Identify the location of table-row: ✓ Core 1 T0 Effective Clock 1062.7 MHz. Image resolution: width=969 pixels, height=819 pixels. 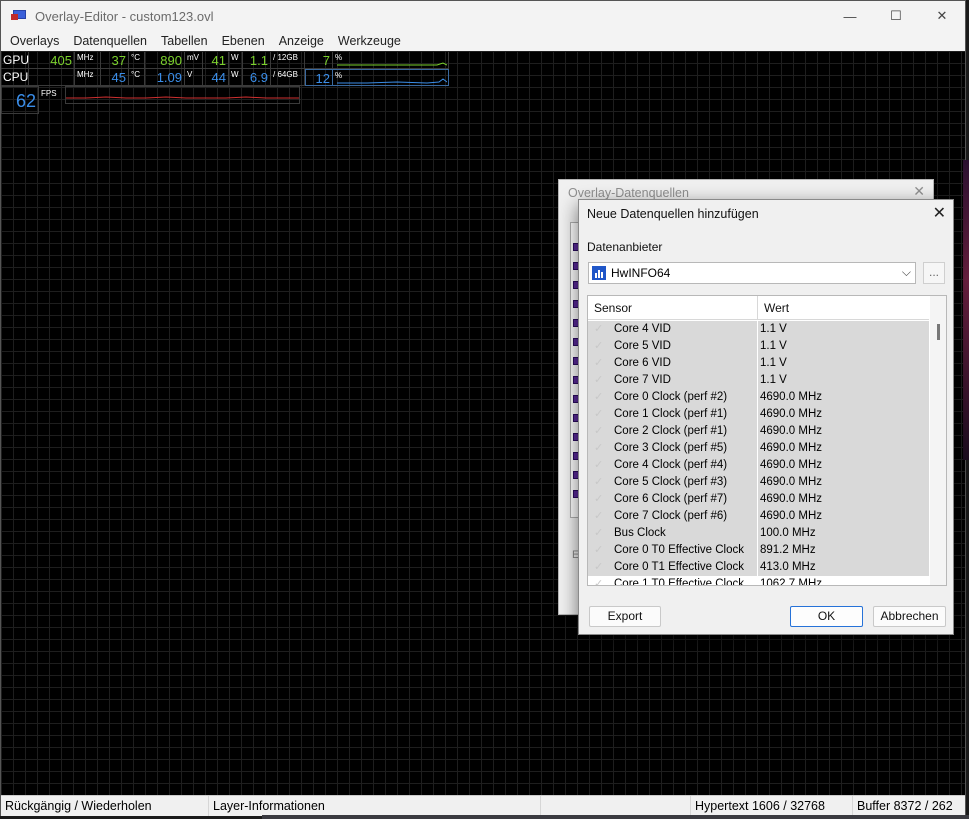
(758, 581).